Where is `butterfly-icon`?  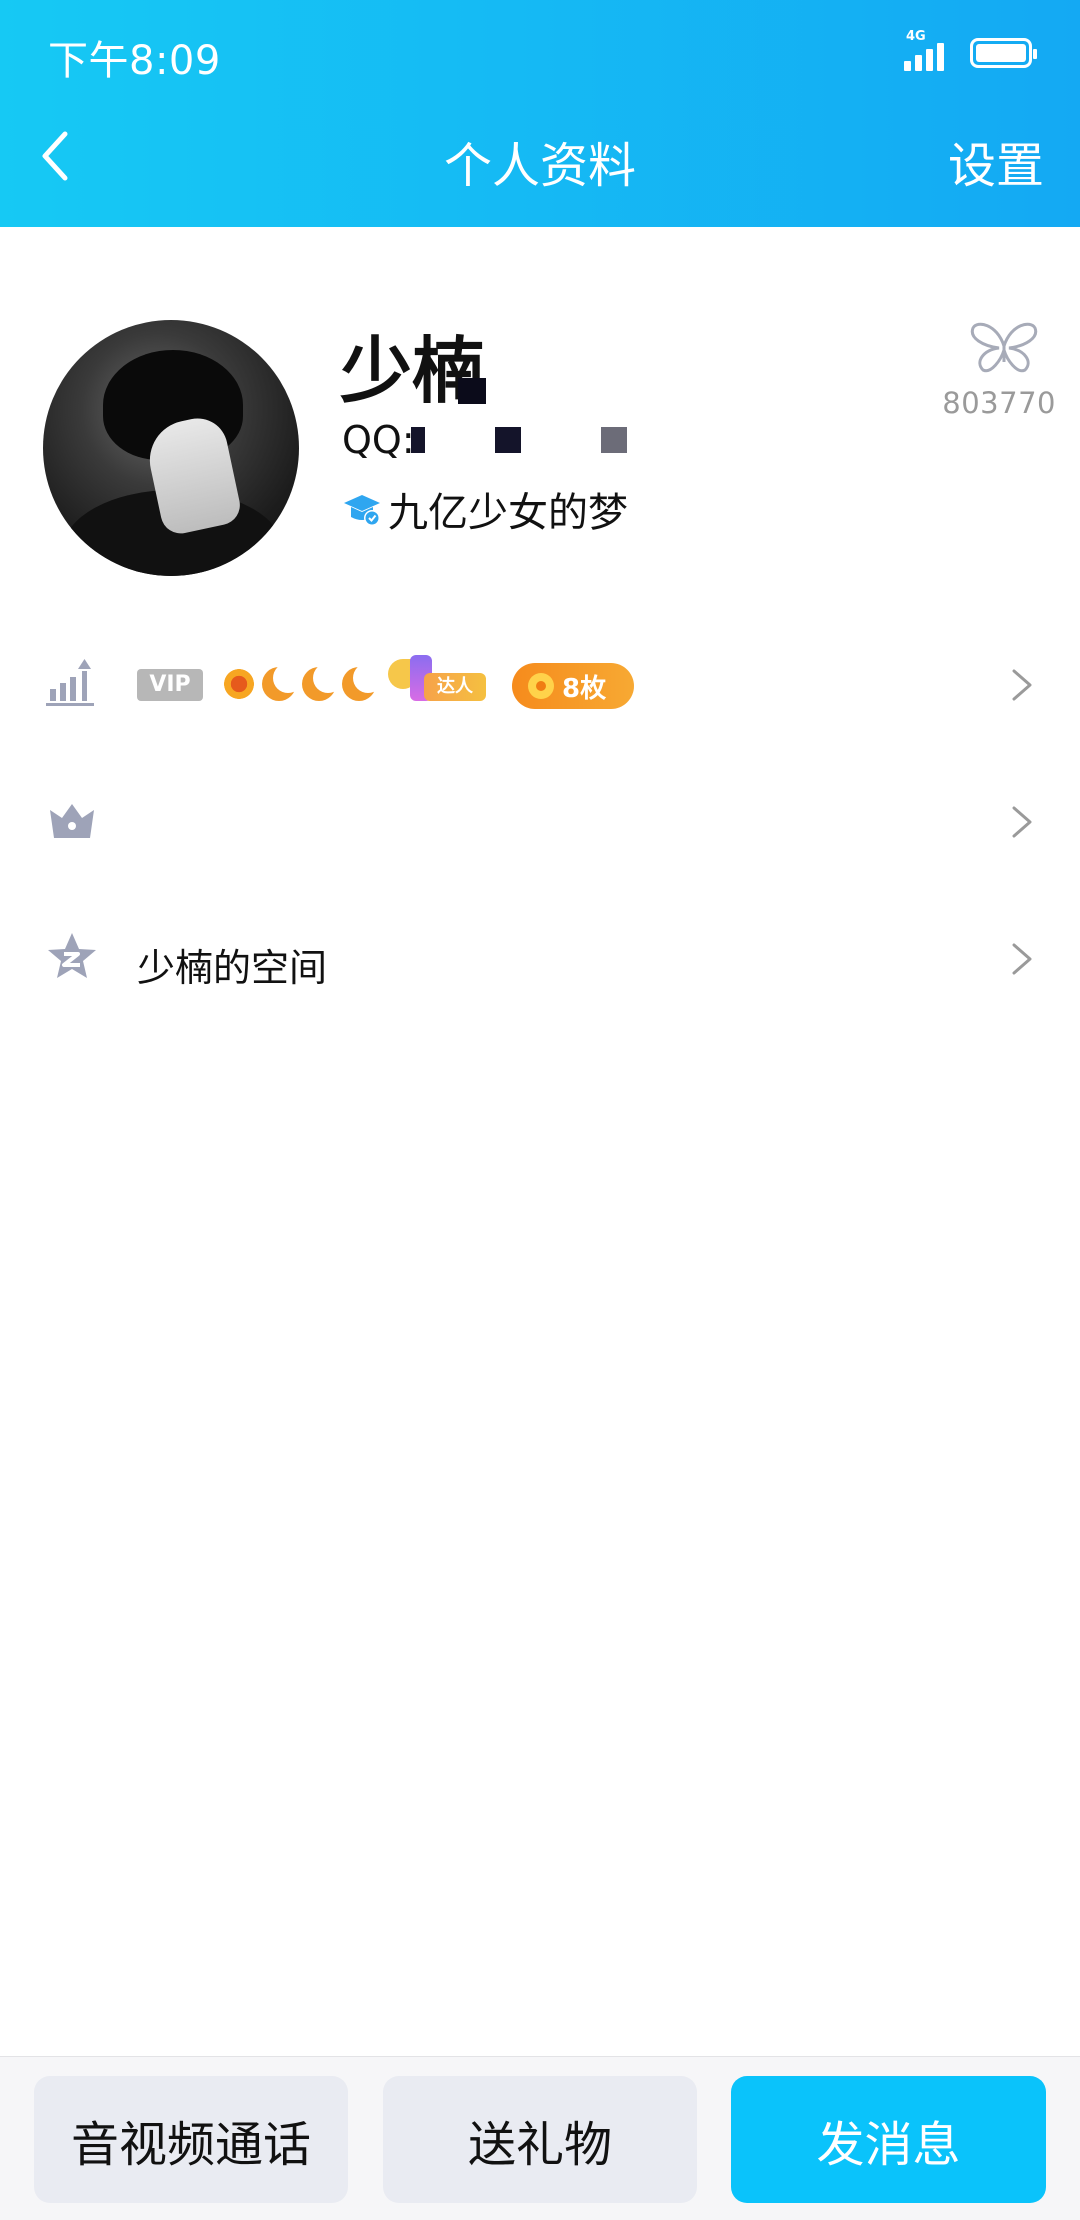 butterfly-icon is located at coordinates (1004, 348).